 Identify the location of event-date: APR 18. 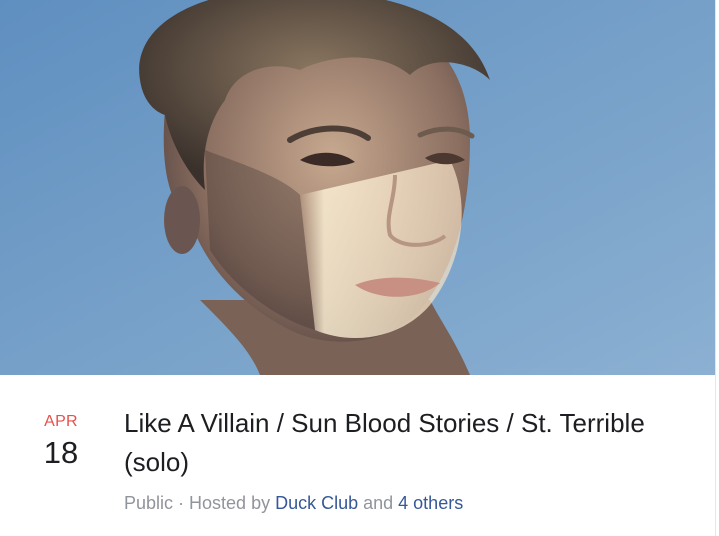
(61, 442).